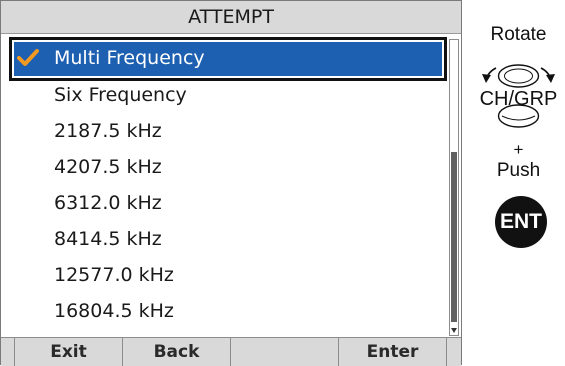  I want to click on menu-item-2187-5-khz: 2187.5 kHz, so click(224, 131).